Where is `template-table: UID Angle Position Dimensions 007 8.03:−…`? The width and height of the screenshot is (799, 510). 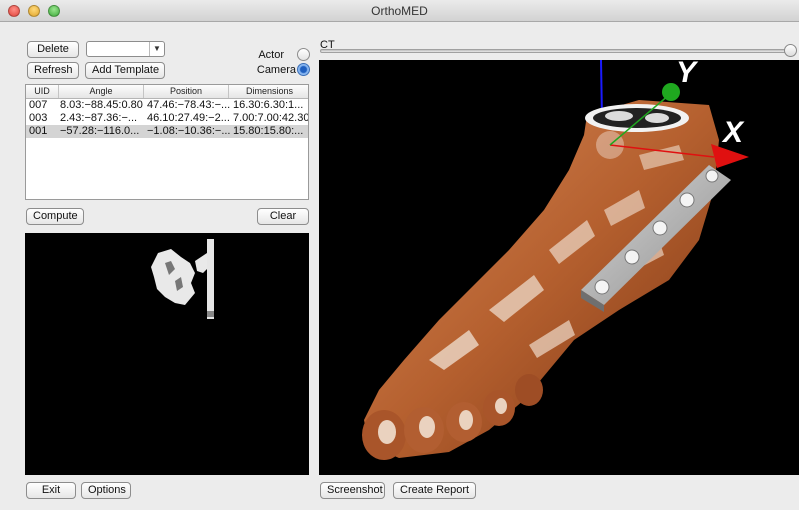
template-table: UID Angle Position Dimensions 007 8.03:−… is located at coordinates (167, 142).